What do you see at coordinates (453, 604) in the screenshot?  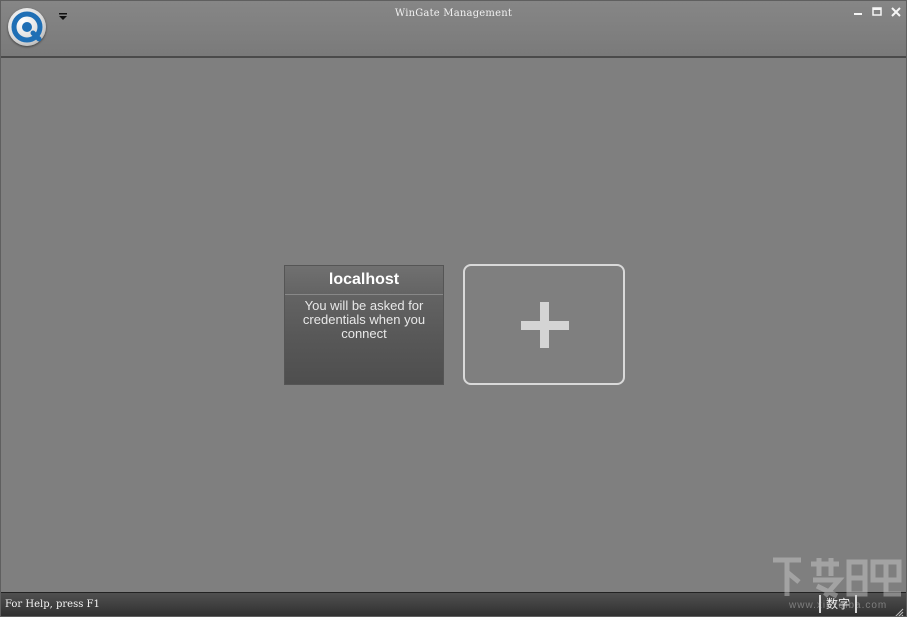 I see `status-bar: For Help, press F1 数字` at bounding box center [453, 604].